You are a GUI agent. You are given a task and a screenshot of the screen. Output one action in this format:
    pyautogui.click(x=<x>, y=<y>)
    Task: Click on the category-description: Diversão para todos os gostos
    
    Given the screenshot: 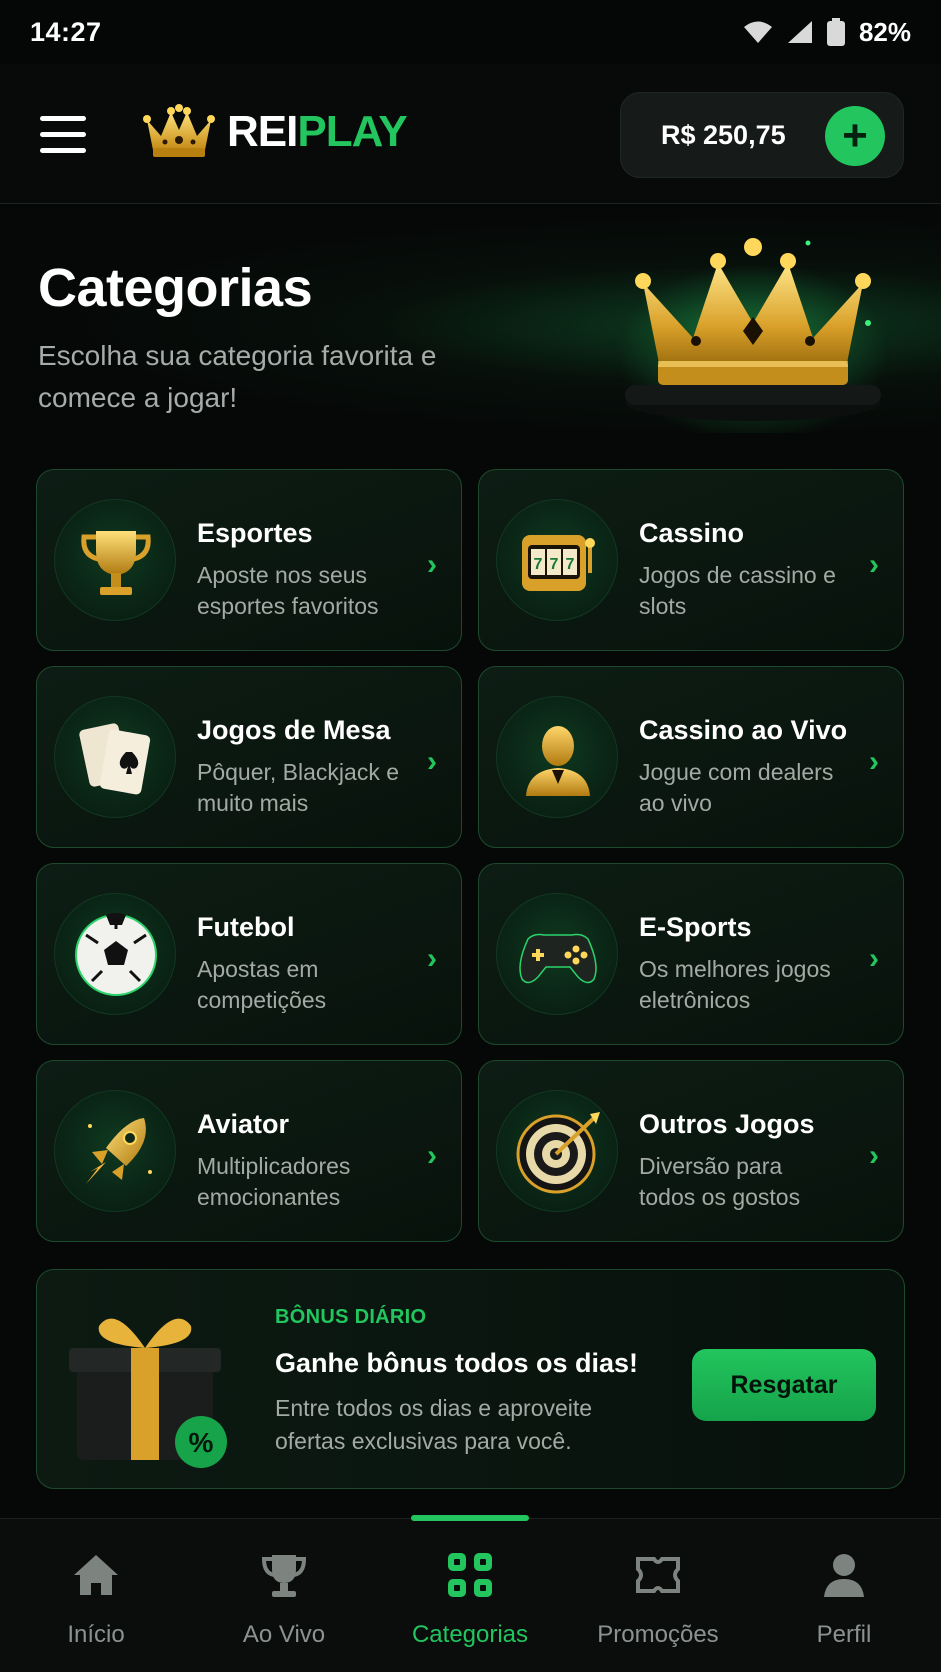 What is the action you would take?
    pyautogui.click(x=720, y=1181)
    